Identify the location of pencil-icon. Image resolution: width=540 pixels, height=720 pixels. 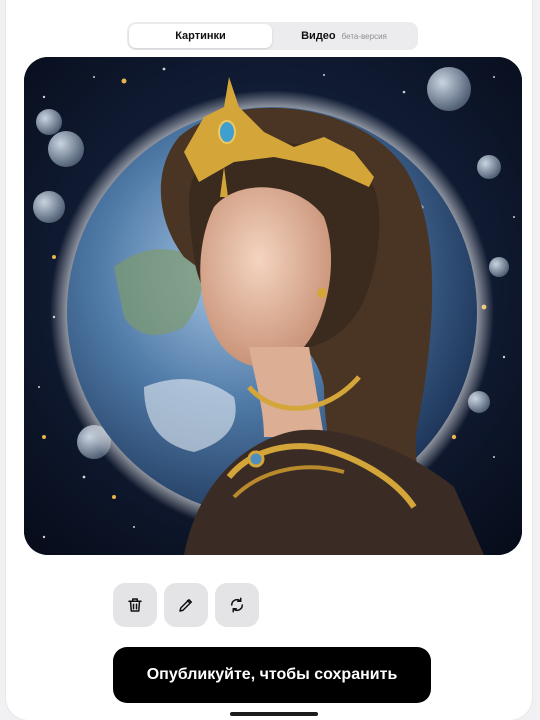
(185, 605).